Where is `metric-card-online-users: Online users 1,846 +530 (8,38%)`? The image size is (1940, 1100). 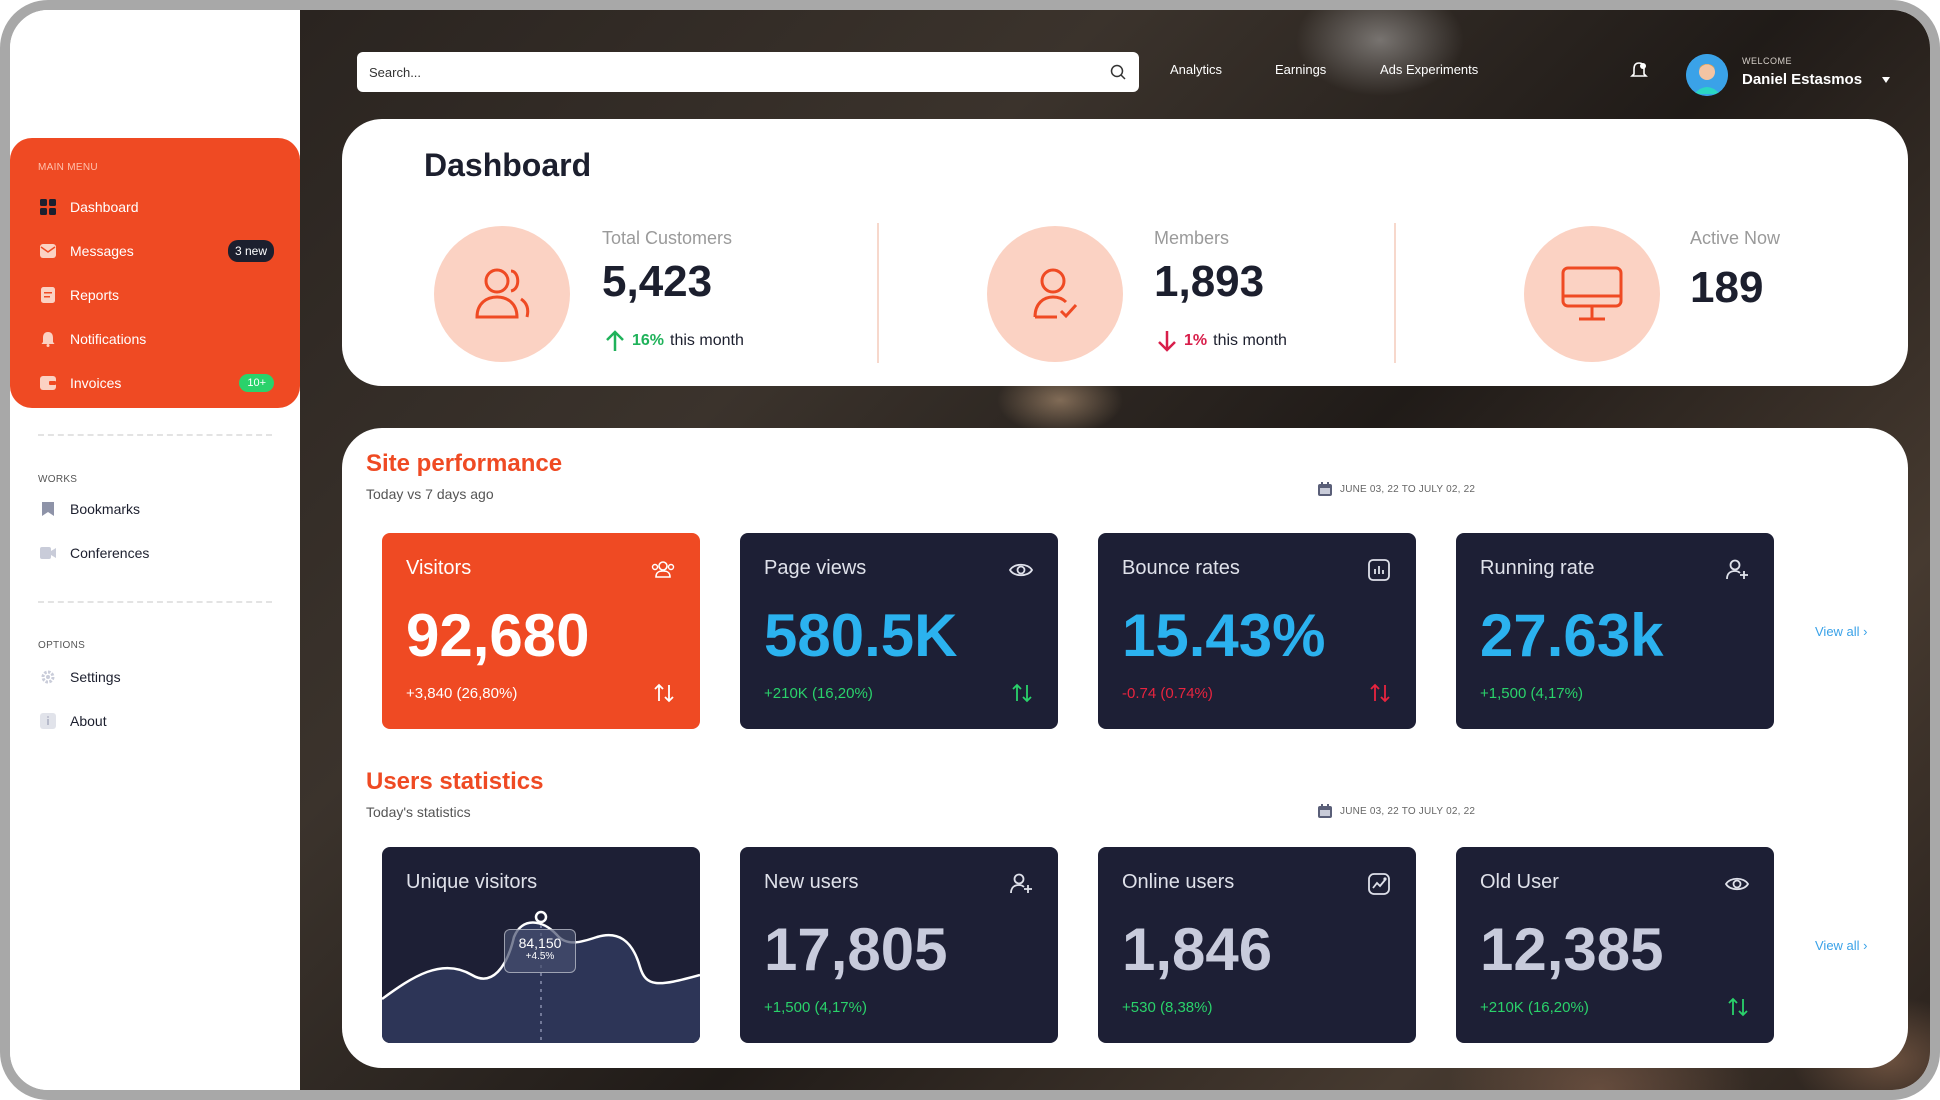 metric-card-online-users: Online users 1,846 +530 (8,38%) is located at coordinates (1257, 945).